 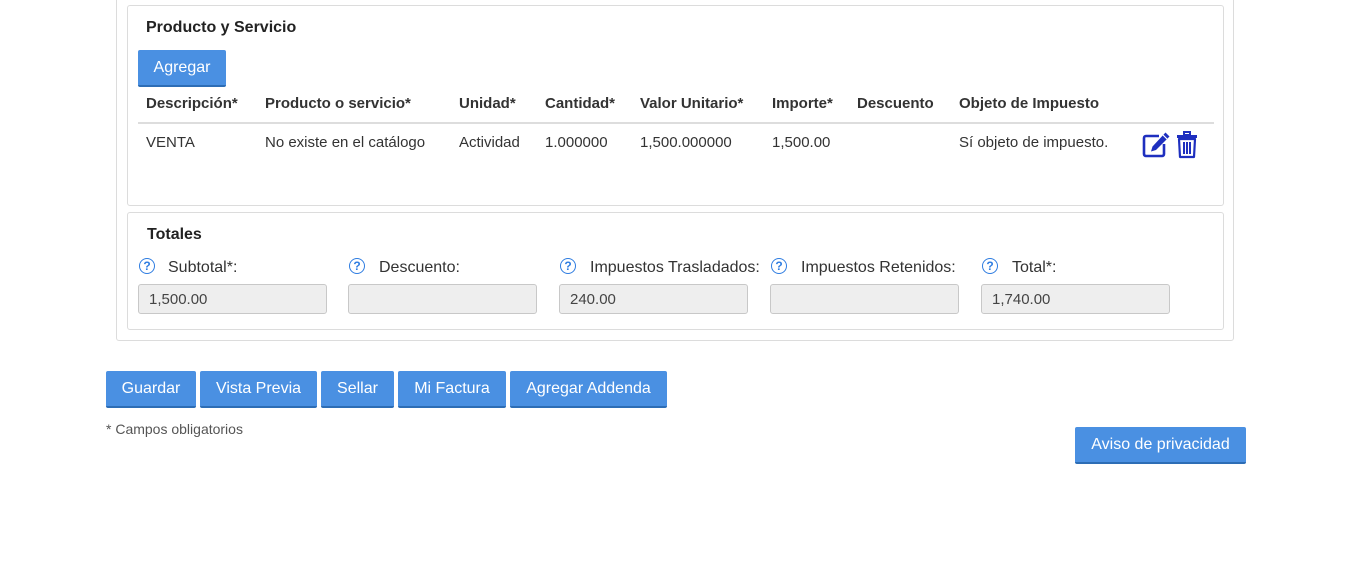 I want to click on descuento-label: Descuento:, so click(x=419, y=267).